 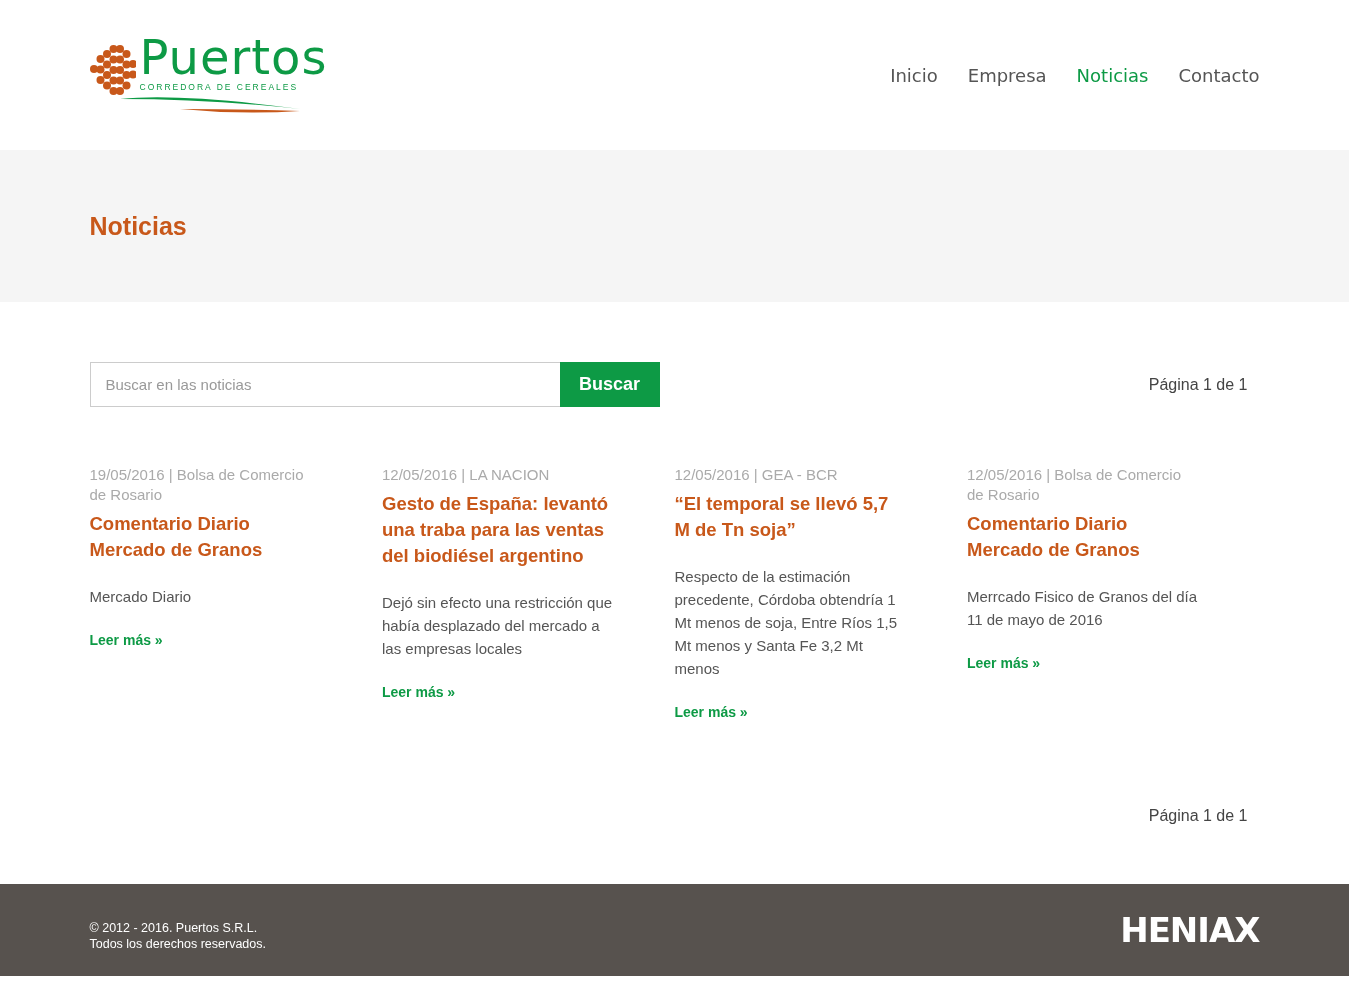 What do you see at coordinates (756, 475) in the screenshot?
I see `article-meta: 12/05/2016 | GEA - BCR` at bounding box center [756, 475].